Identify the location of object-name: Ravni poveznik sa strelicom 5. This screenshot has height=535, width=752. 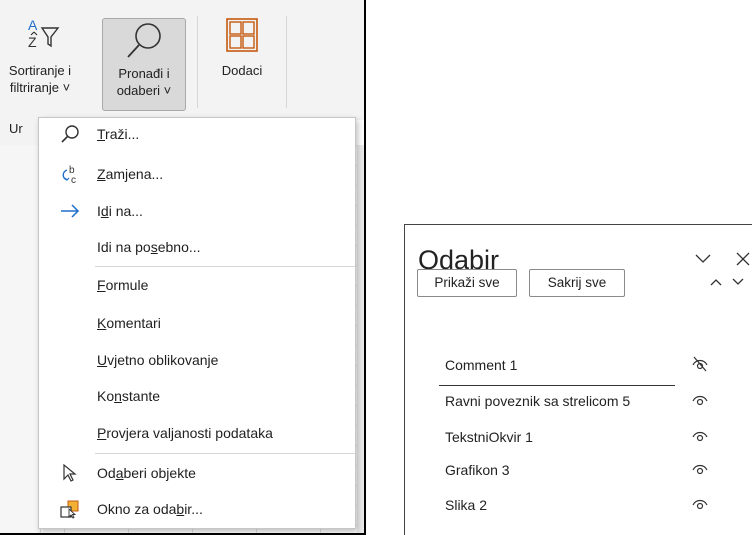
(538, 401).